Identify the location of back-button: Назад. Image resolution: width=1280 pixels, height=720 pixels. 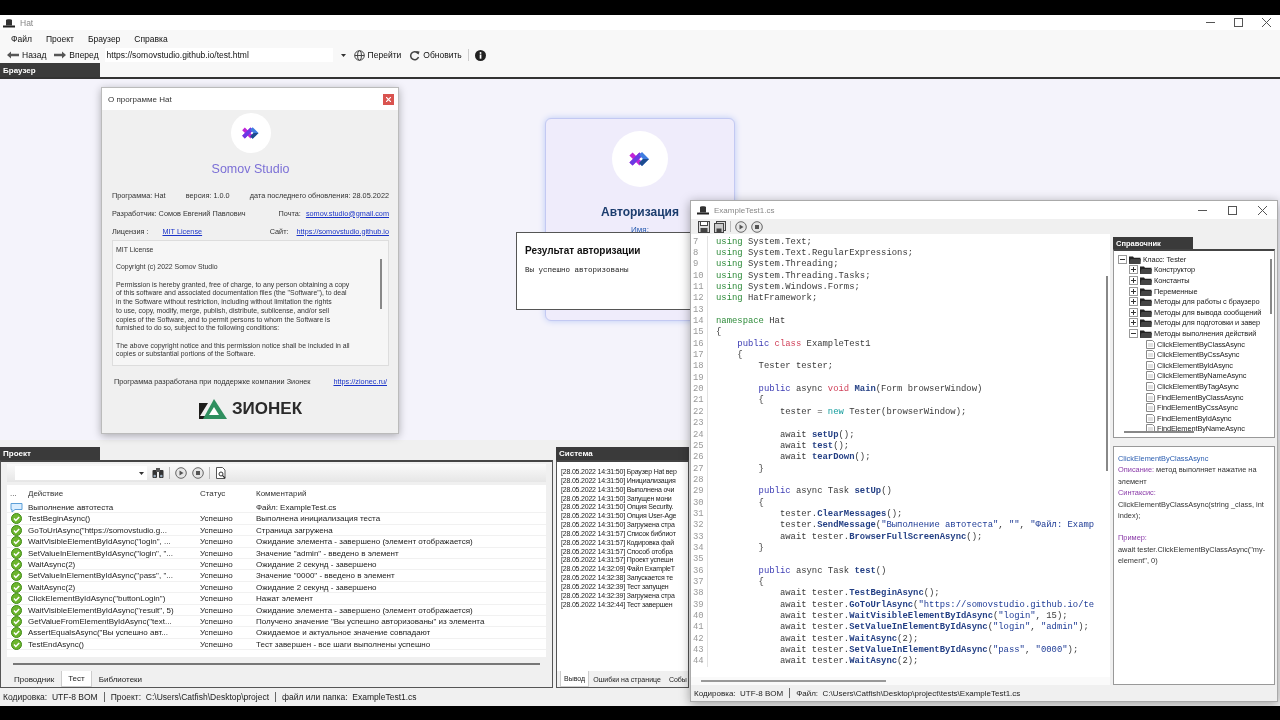
(27, 55).